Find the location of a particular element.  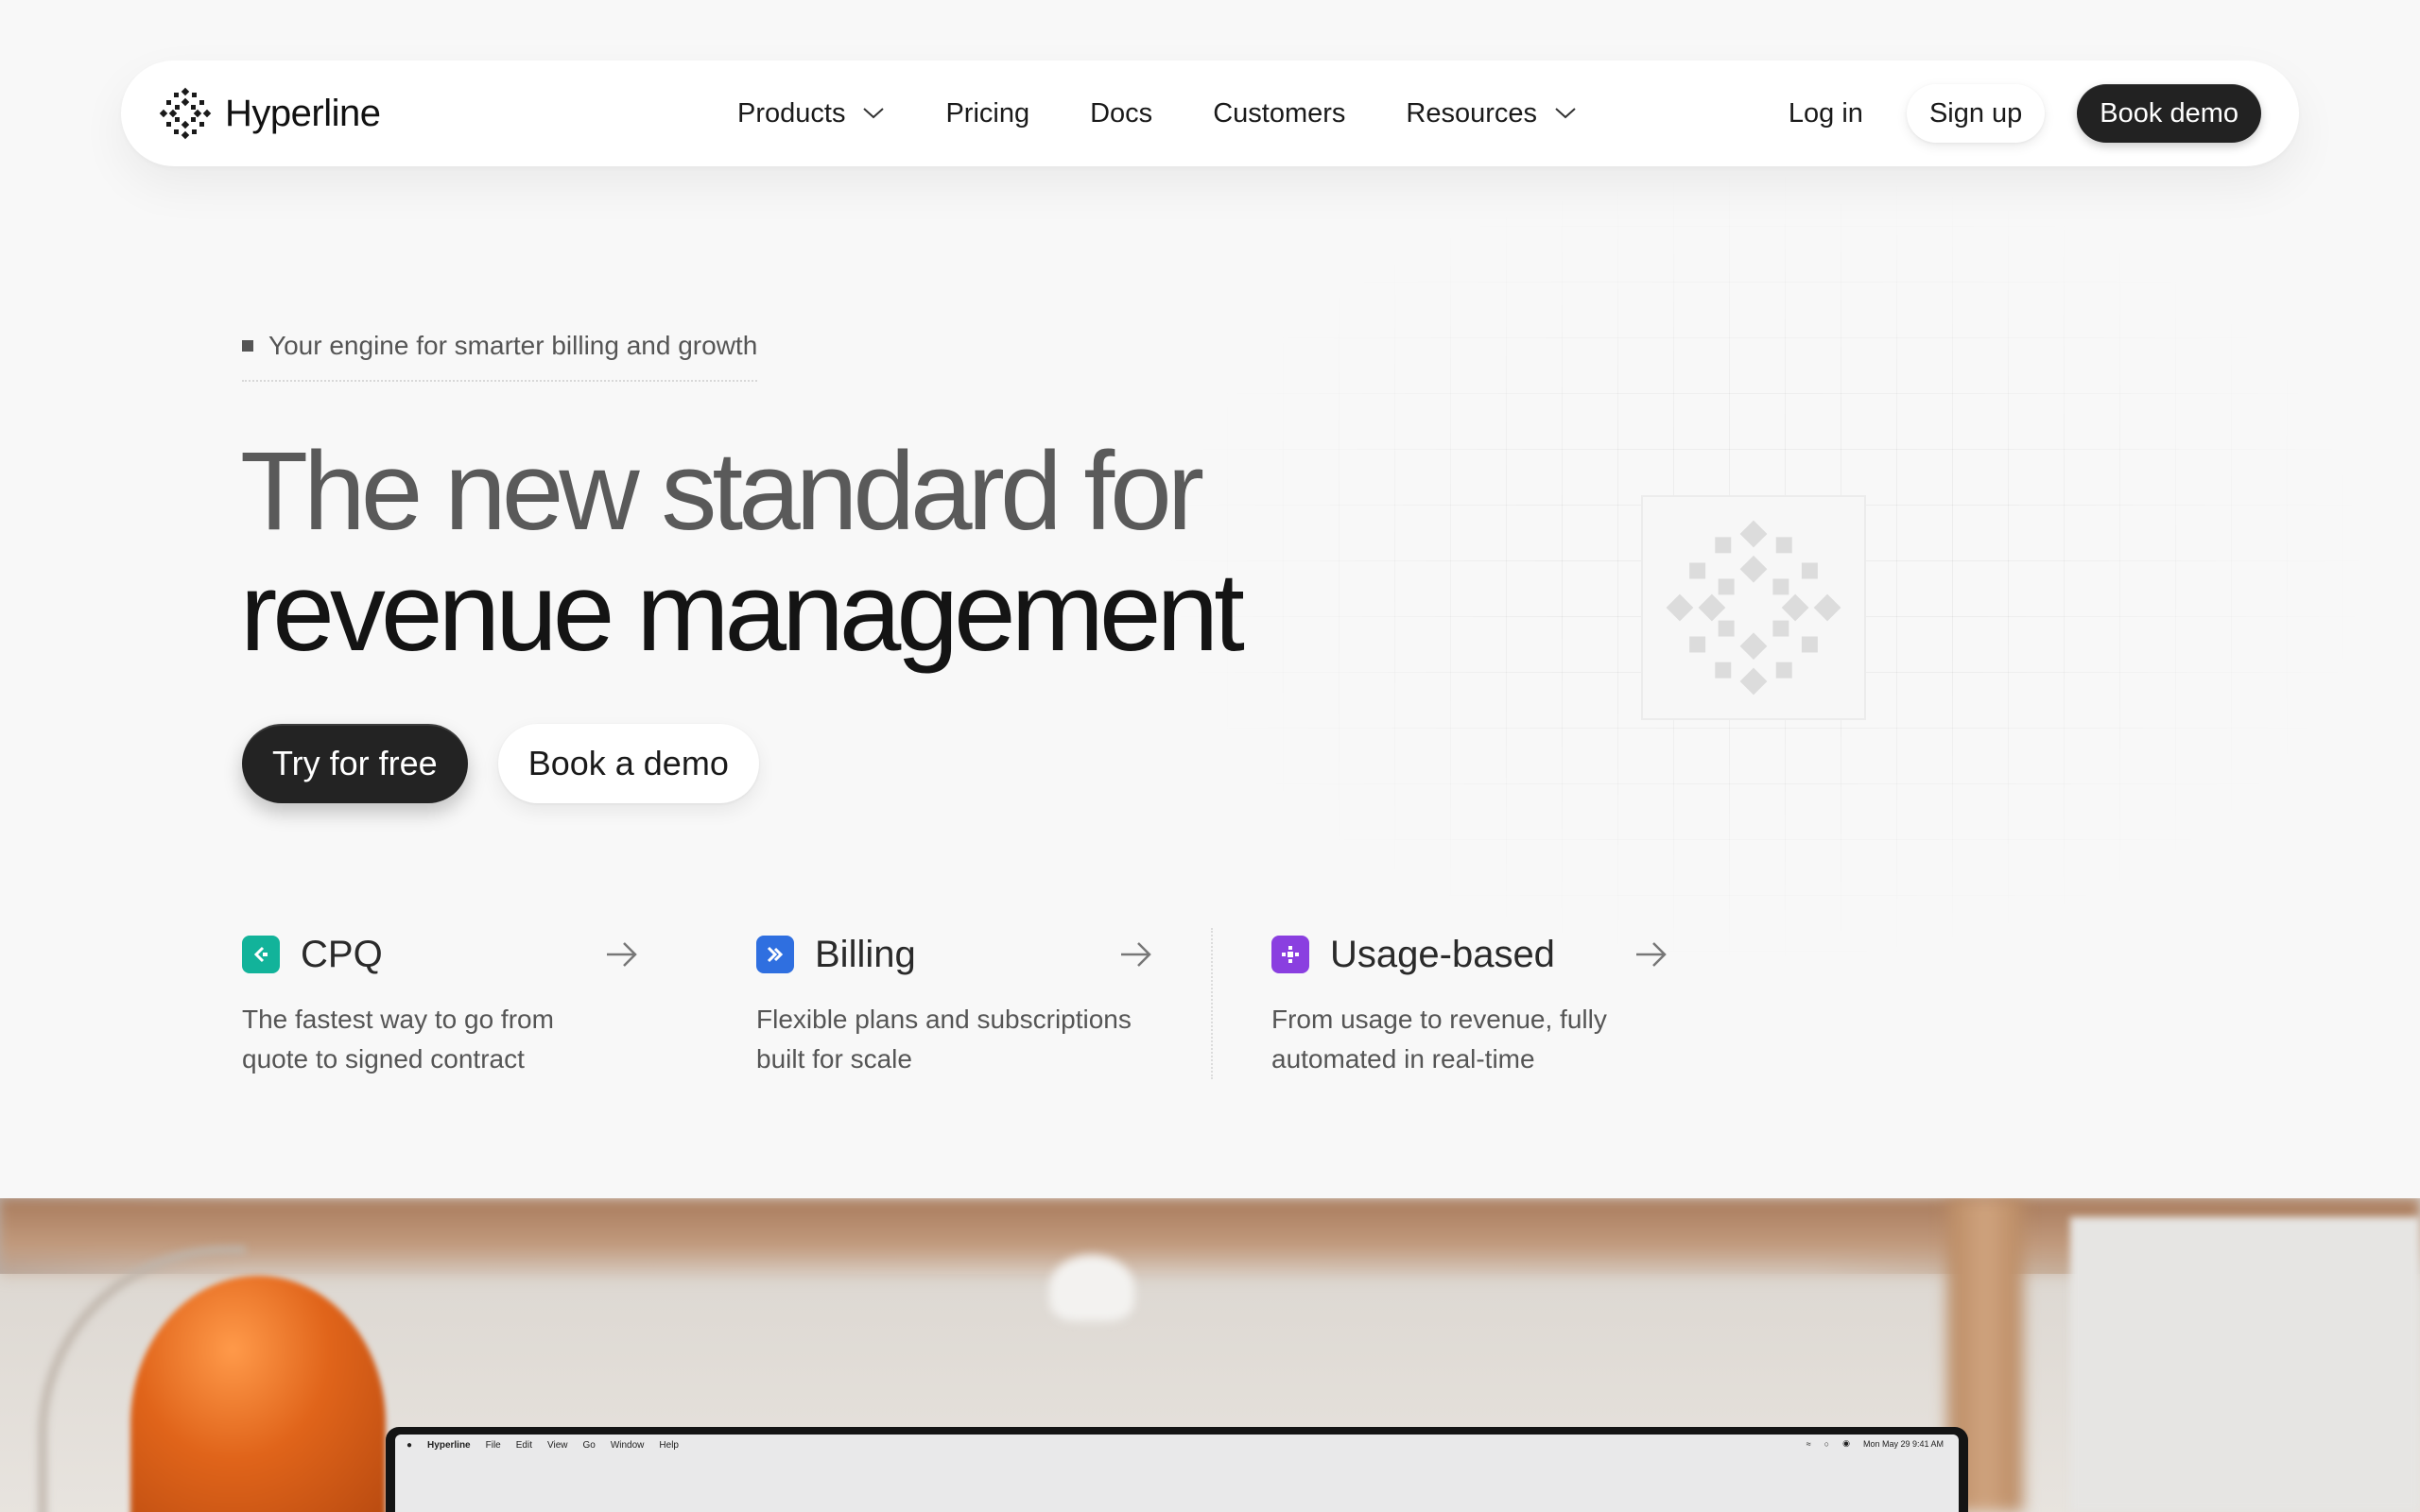

nav-pricing: Pricing is located at coordinates (987, 113).